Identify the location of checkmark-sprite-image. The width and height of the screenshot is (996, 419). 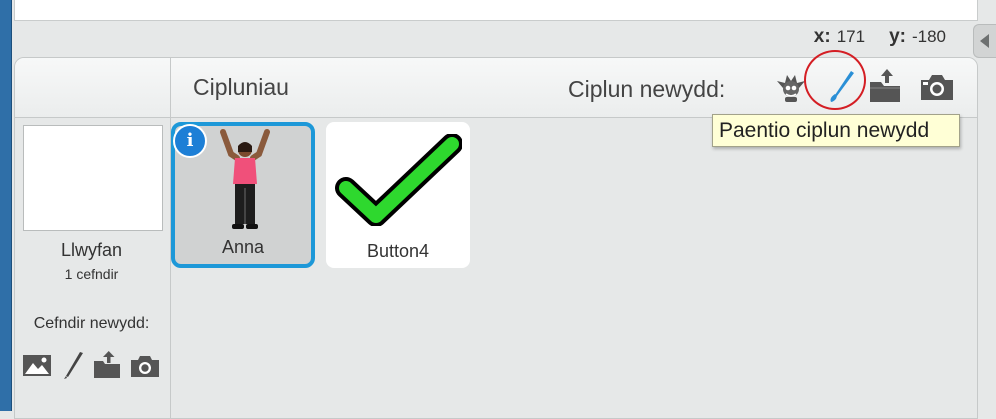
(398, 180).